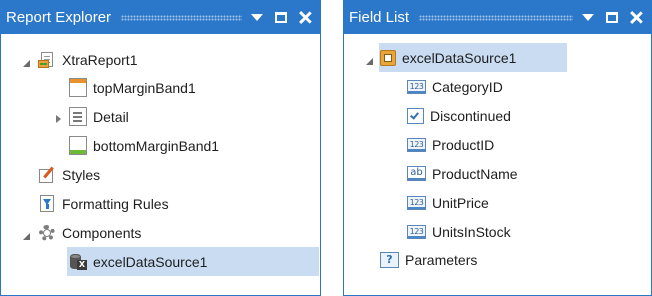 The height and width of the screenshot is (296, 652). I want to click on tree-item-label: Detail, so click(111, 116).